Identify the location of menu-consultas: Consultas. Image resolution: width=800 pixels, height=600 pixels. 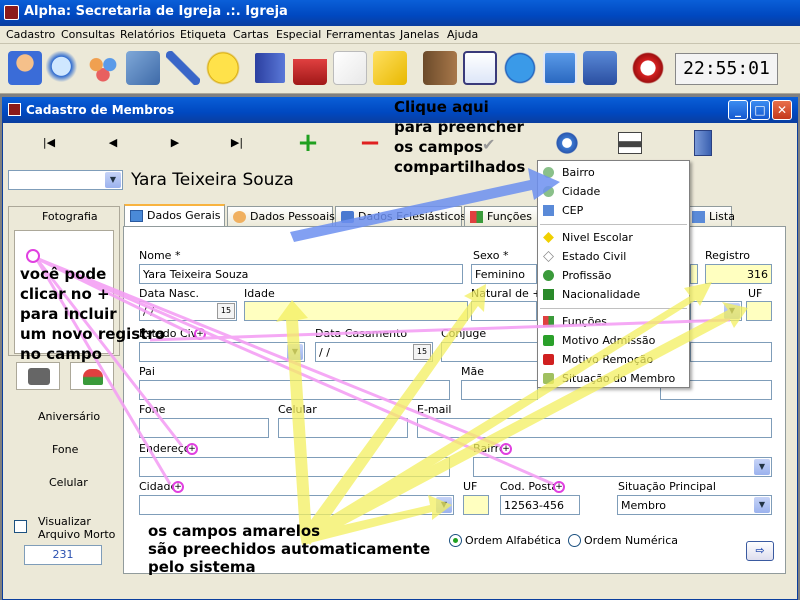
(88, 34).